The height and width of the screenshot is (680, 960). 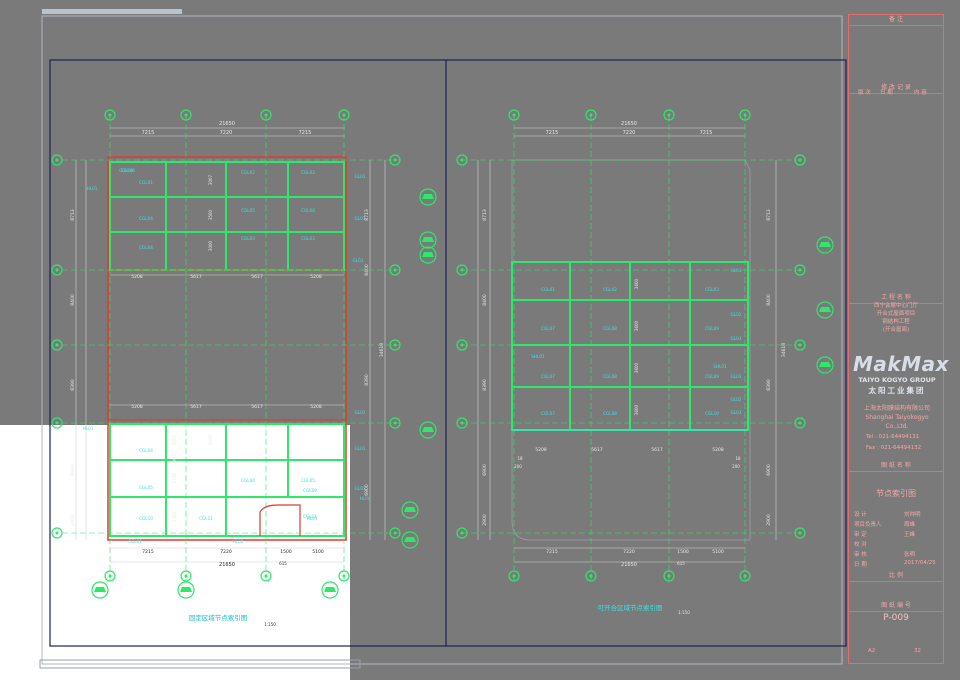 What do you see at coordinates (174, 477) in the screenshot?
I see `dim-inner-vert: 2200` at bounding box center [174, 477].